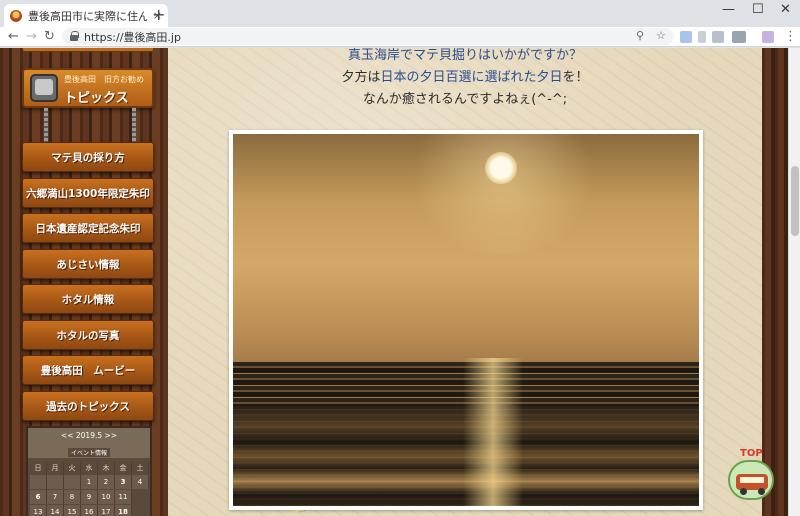  I want to click on calendar-day: 15, so click(72, 510).